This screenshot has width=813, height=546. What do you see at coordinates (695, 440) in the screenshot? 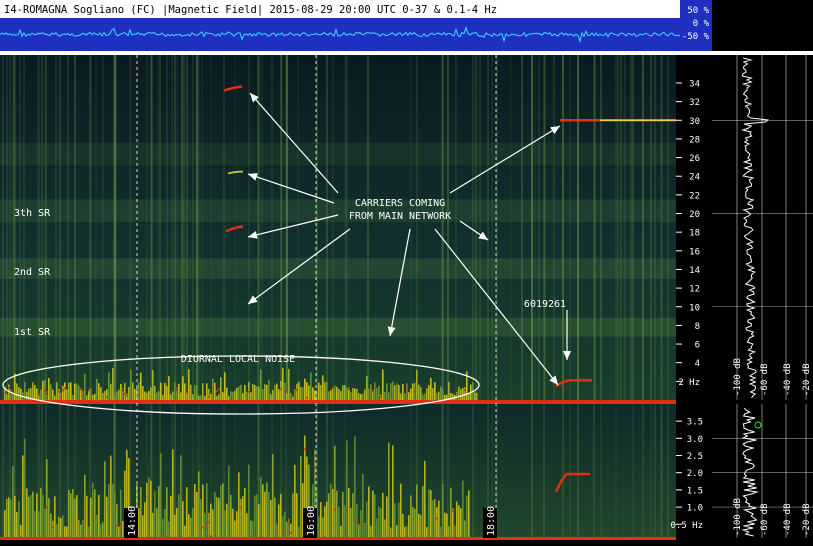
I see `ytick-label: 3.0` at bounding box center [695, 440].